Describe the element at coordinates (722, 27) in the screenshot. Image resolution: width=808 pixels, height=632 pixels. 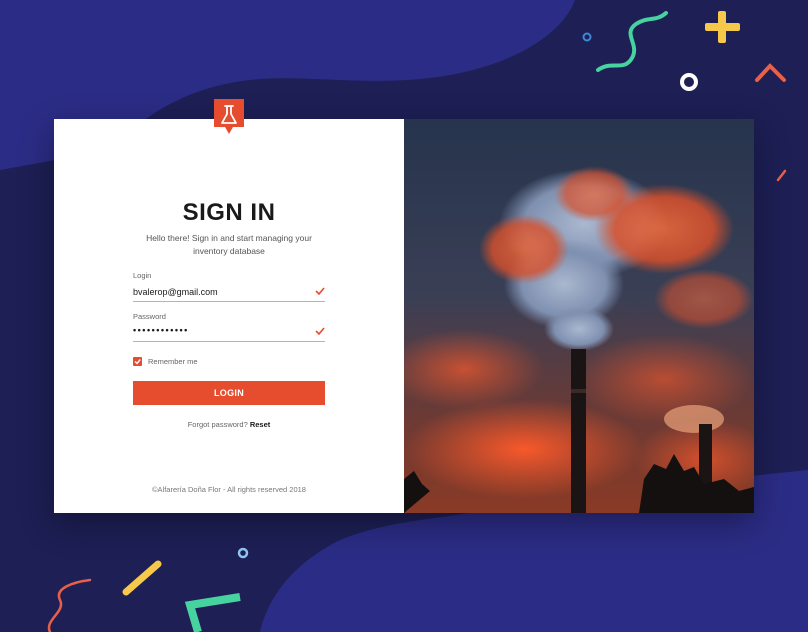
I see `confetti-plus-yellow` at that location.